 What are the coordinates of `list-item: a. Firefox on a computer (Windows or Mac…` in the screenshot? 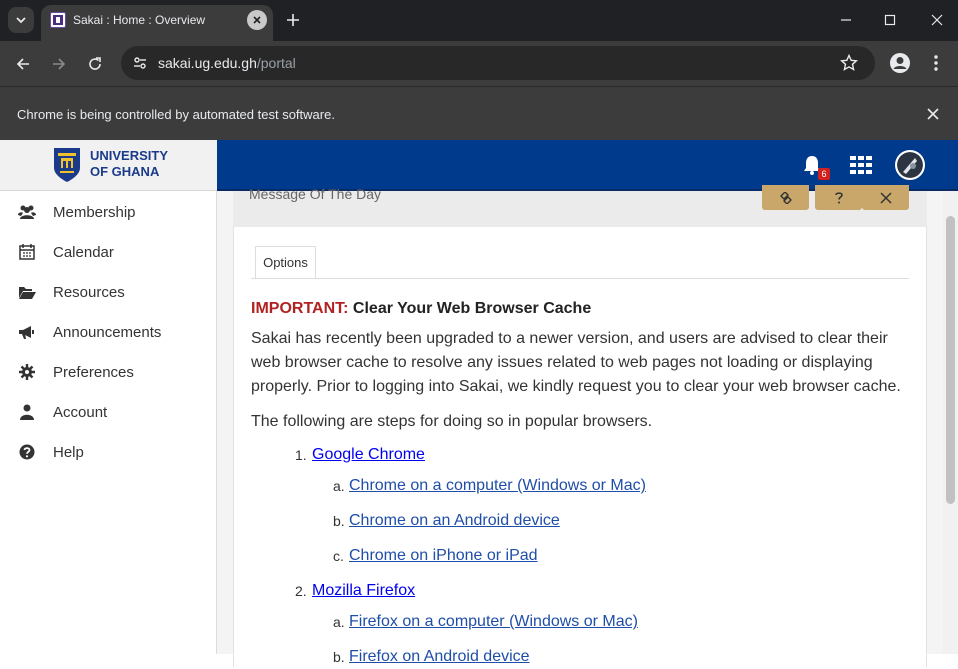 It's located at (485, 621).